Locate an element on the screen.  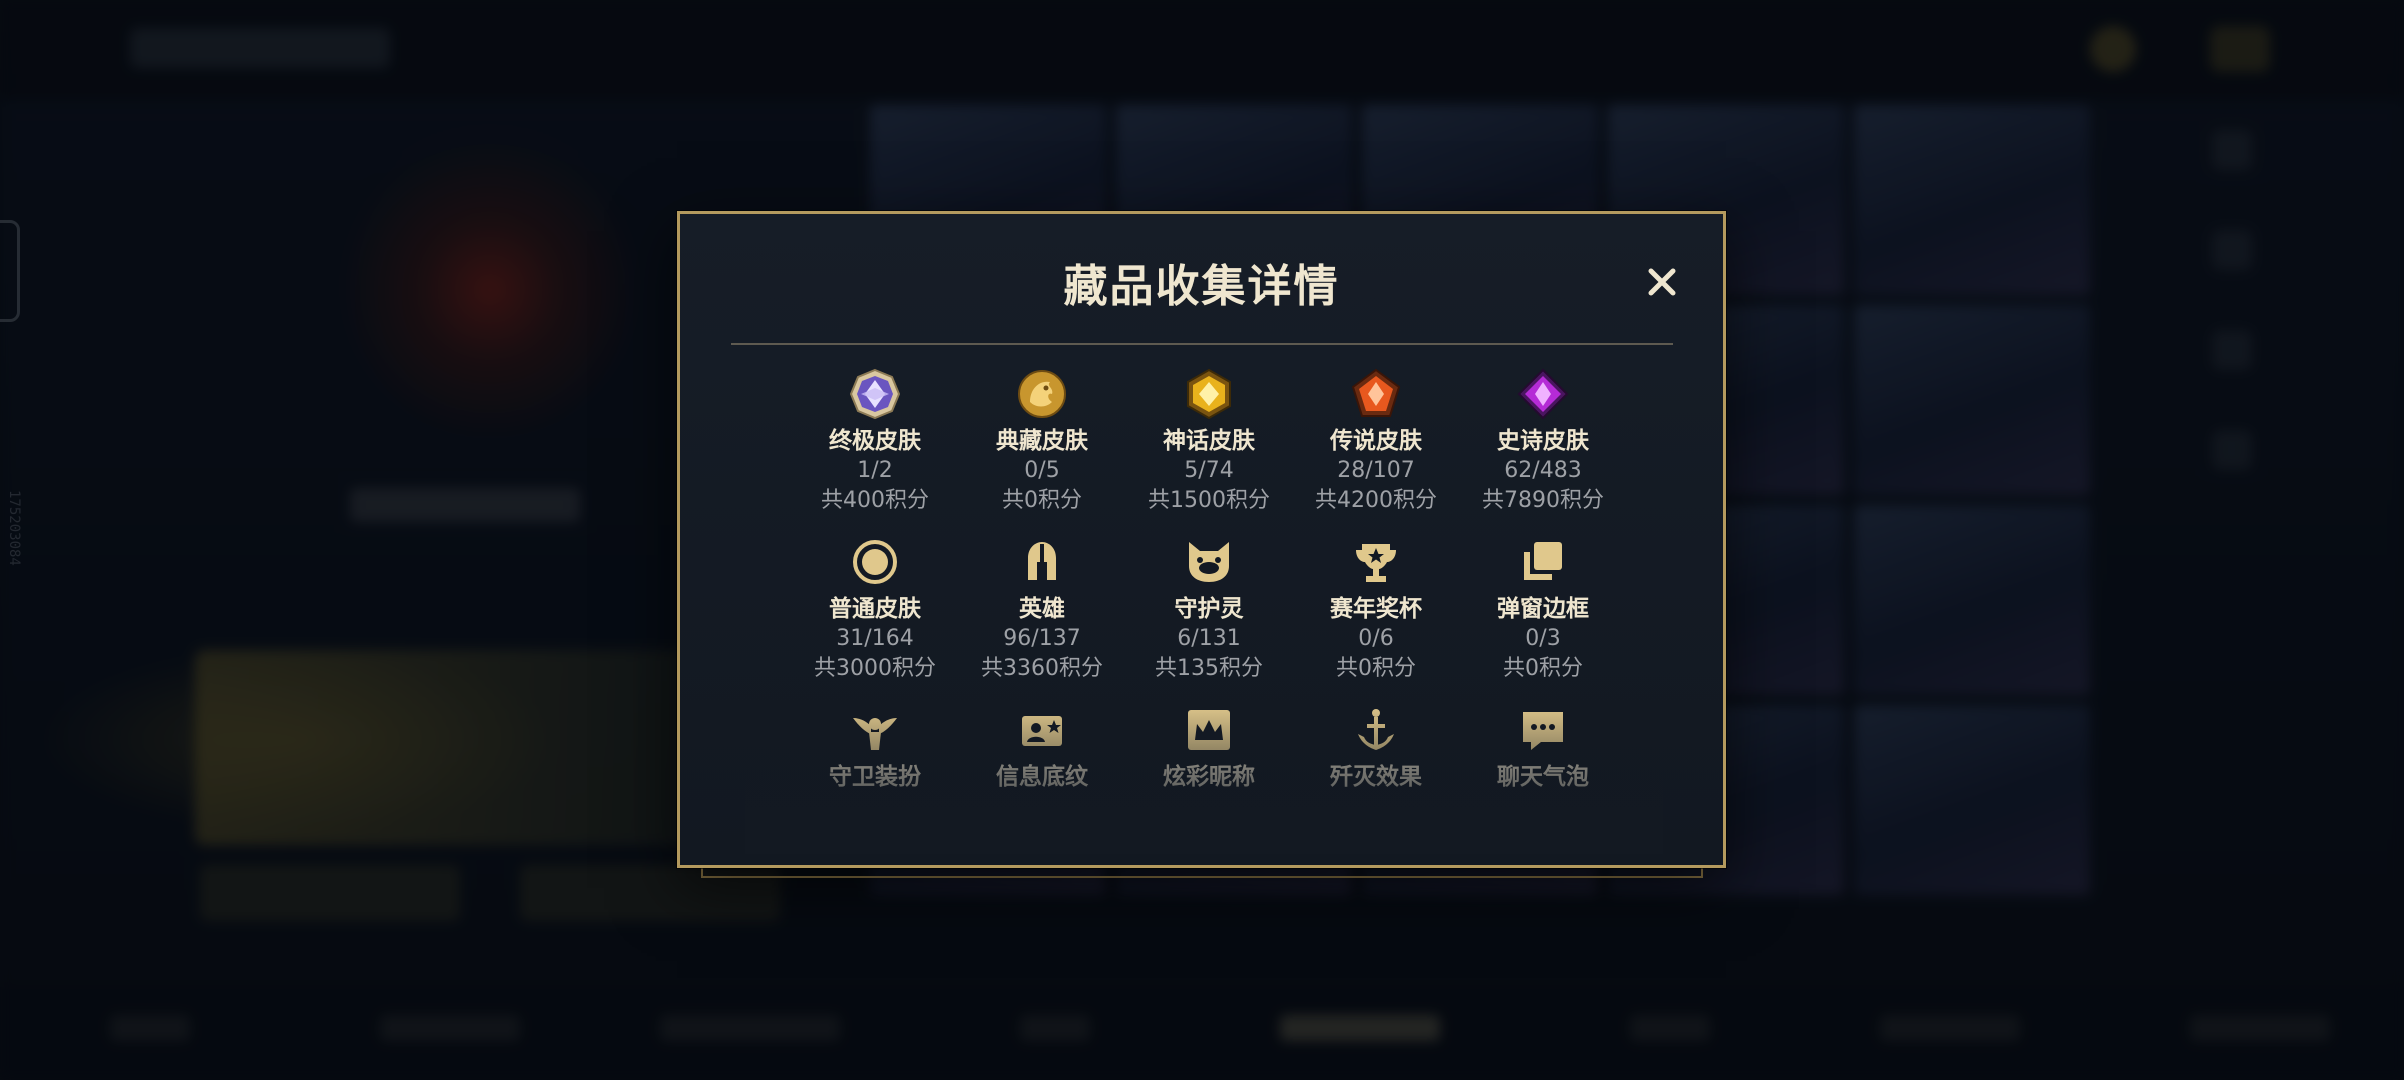
item-name: 弹窗边框 is located at coordinates (1543, 609).